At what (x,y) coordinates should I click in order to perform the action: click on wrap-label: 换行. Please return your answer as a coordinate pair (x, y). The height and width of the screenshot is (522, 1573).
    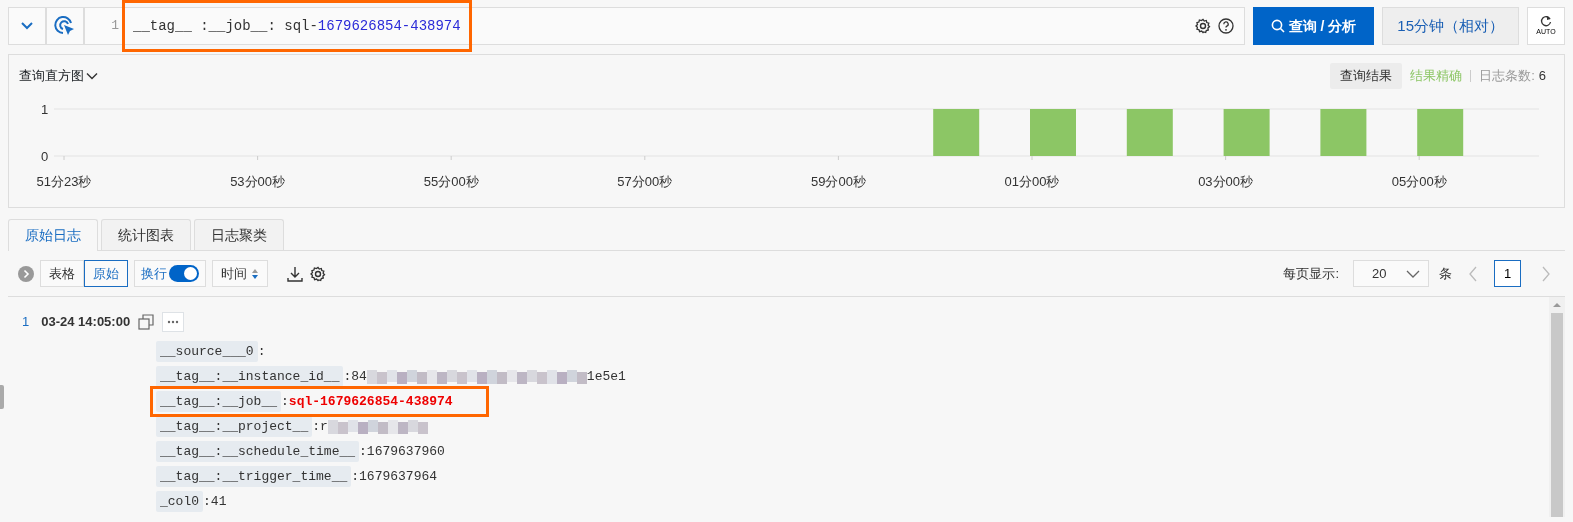
    Looking at the image, I should click on (154, 273).